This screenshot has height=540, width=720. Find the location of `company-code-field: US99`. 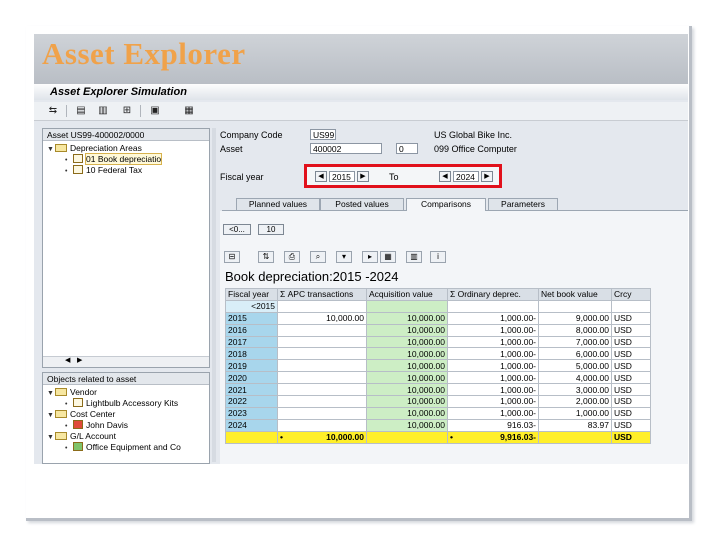

company-code-field: US99 is located at coordinates (323, 134).